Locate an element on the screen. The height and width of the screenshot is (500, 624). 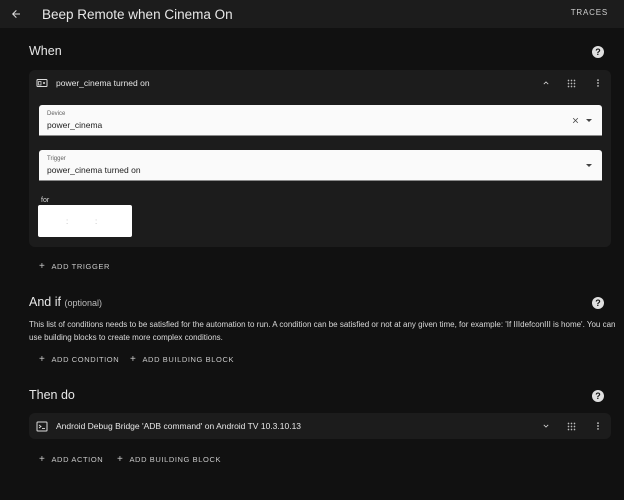
add-condition-label: ADD CONDITION is located at coordinates (85, 359).